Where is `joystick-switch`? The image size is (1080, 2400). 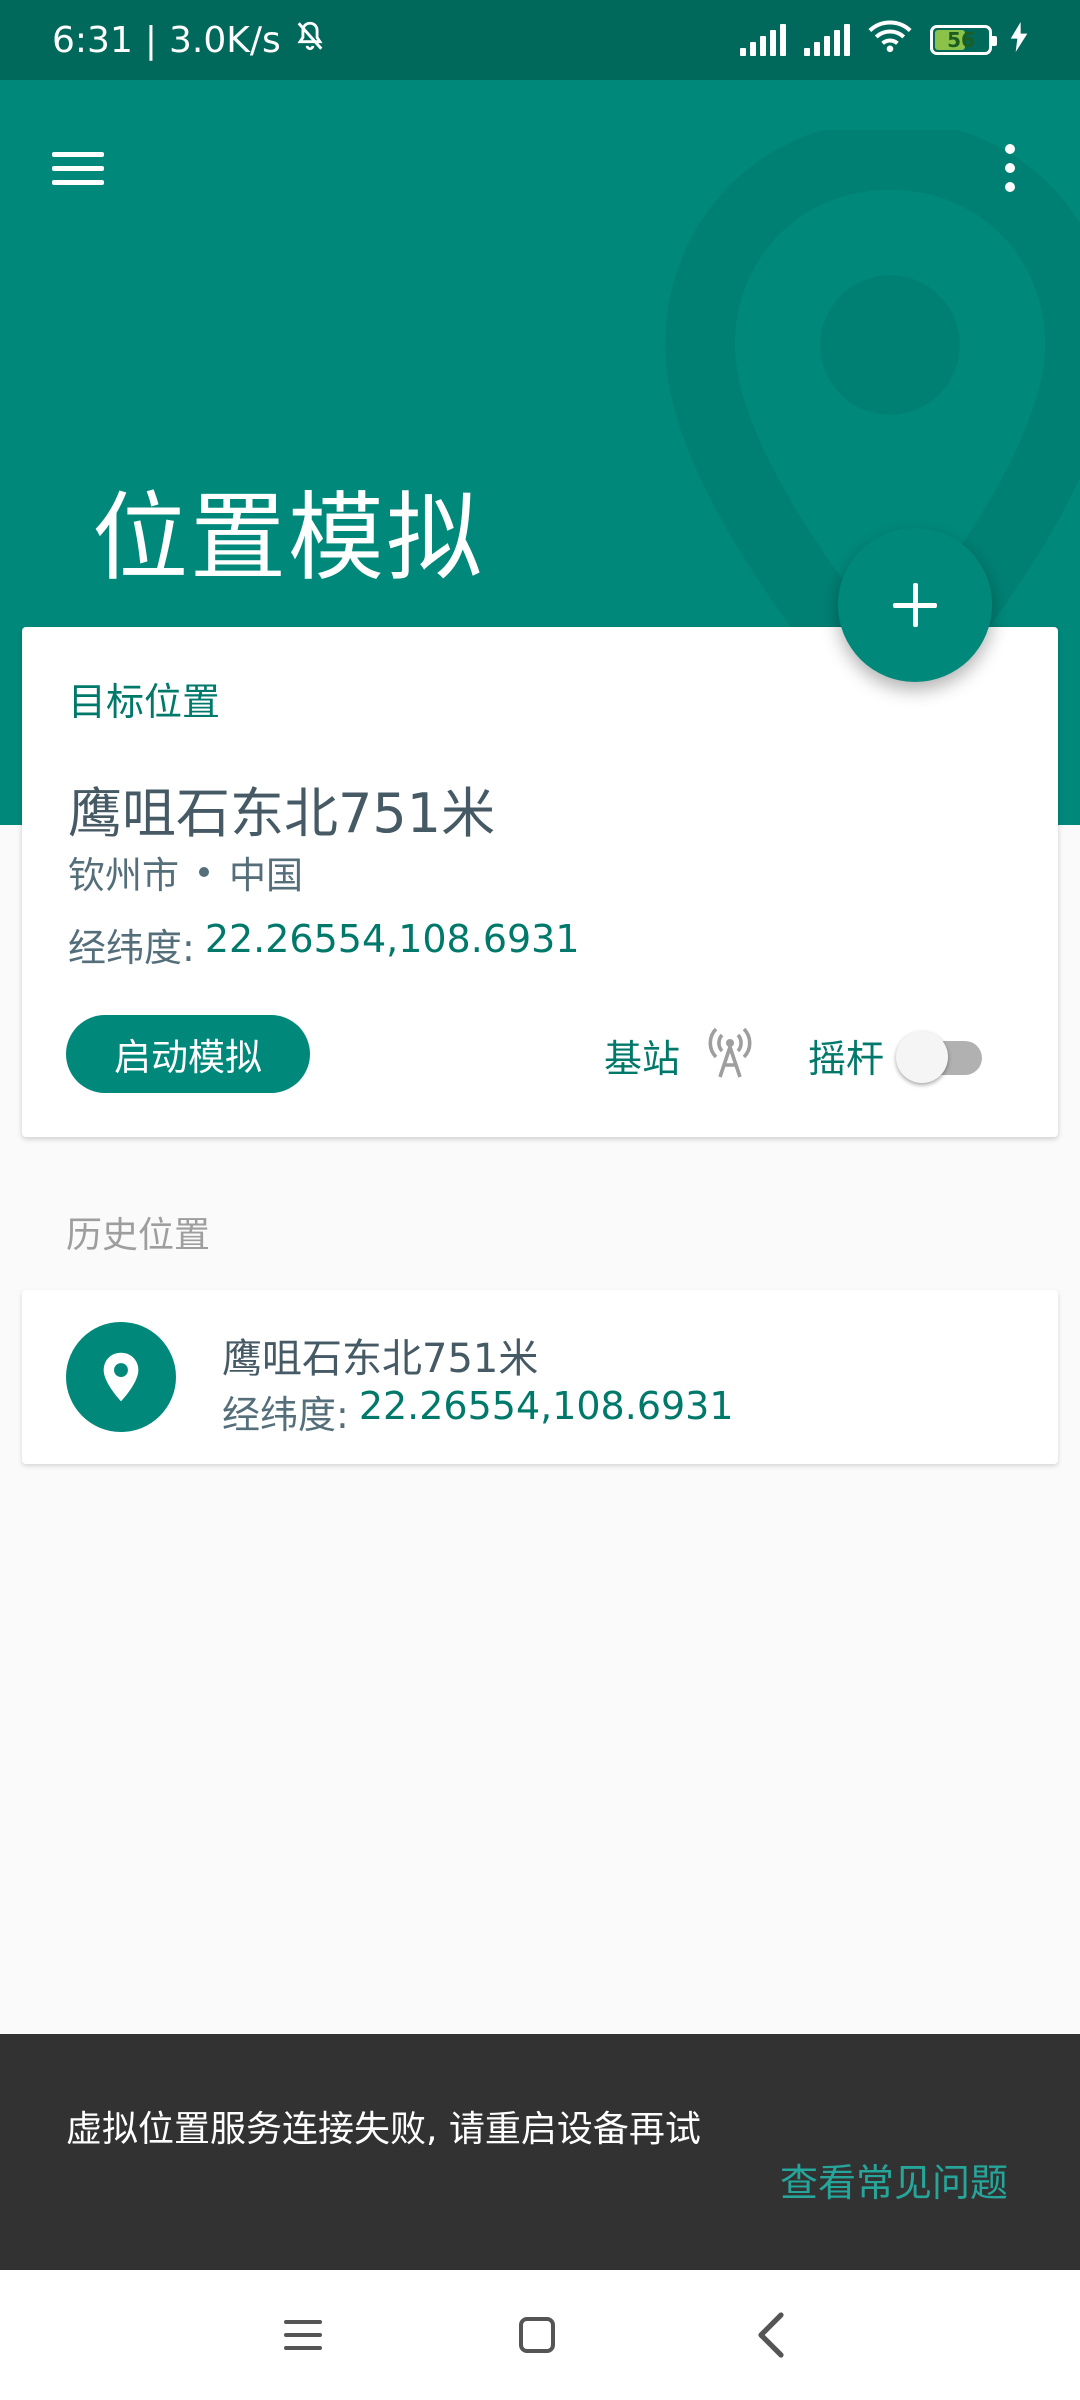 joystick-switch is located at coordinates (940, 1055).